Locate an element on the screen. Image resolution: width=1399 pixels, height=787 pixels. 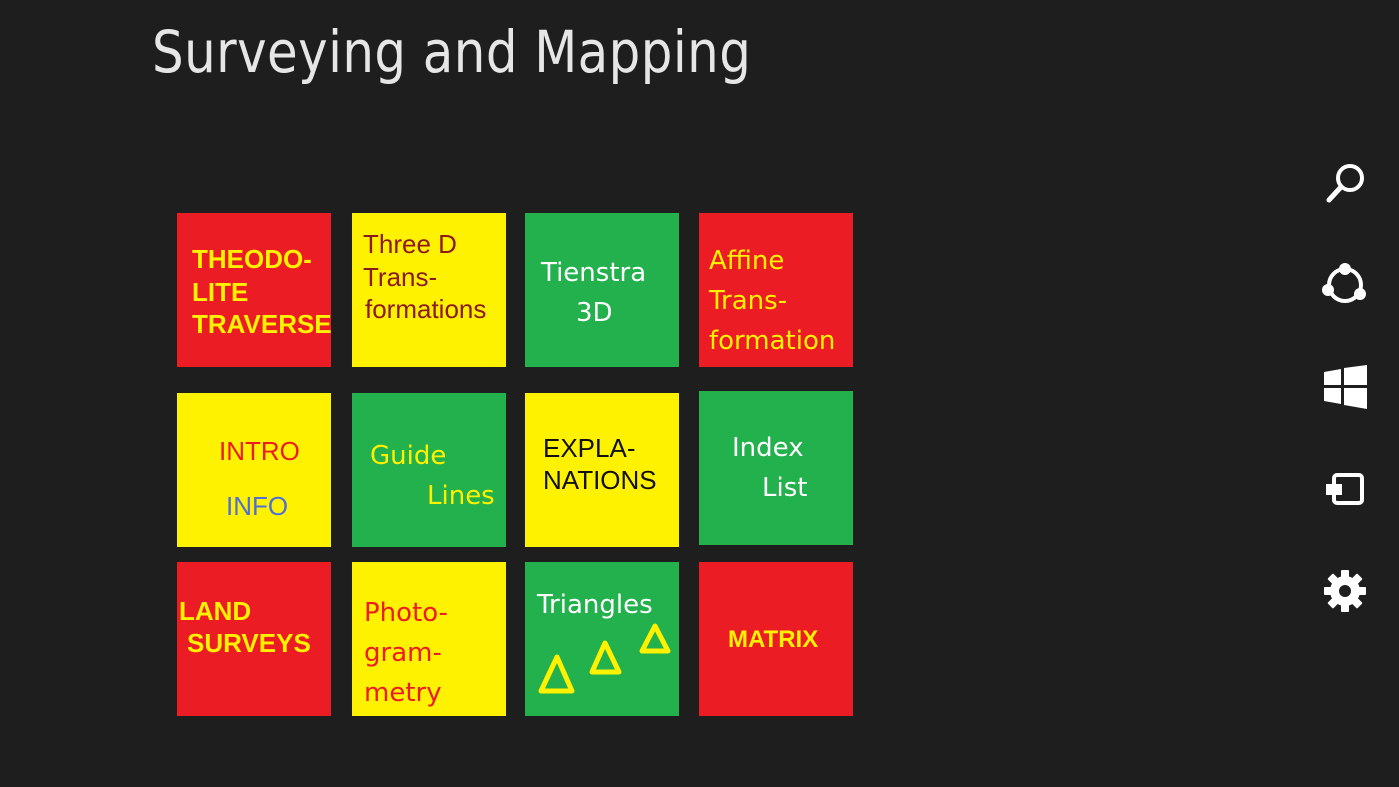
tile-label-line1: MATRIX is located at coordinates (773, 639).